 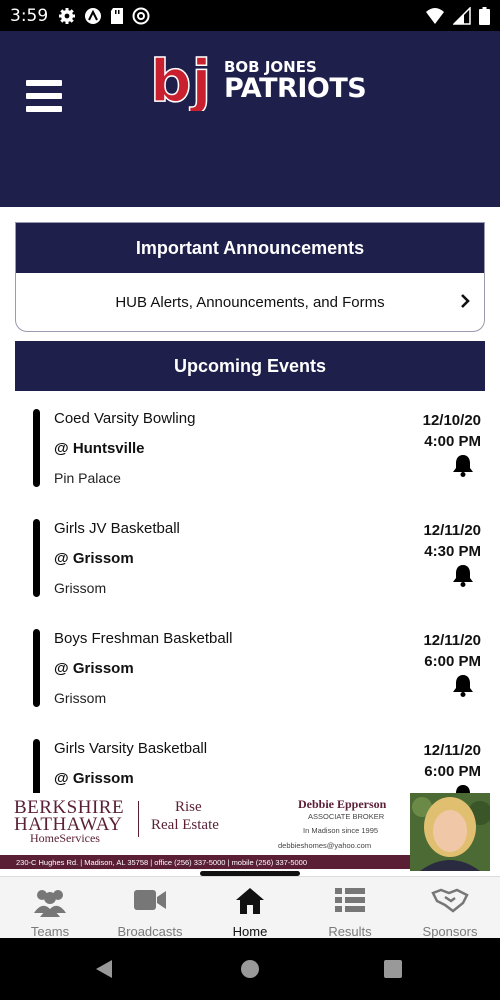 I want to click on team-logo: bj BOB JONES PATRIOTS, so click(x=263, y=81).